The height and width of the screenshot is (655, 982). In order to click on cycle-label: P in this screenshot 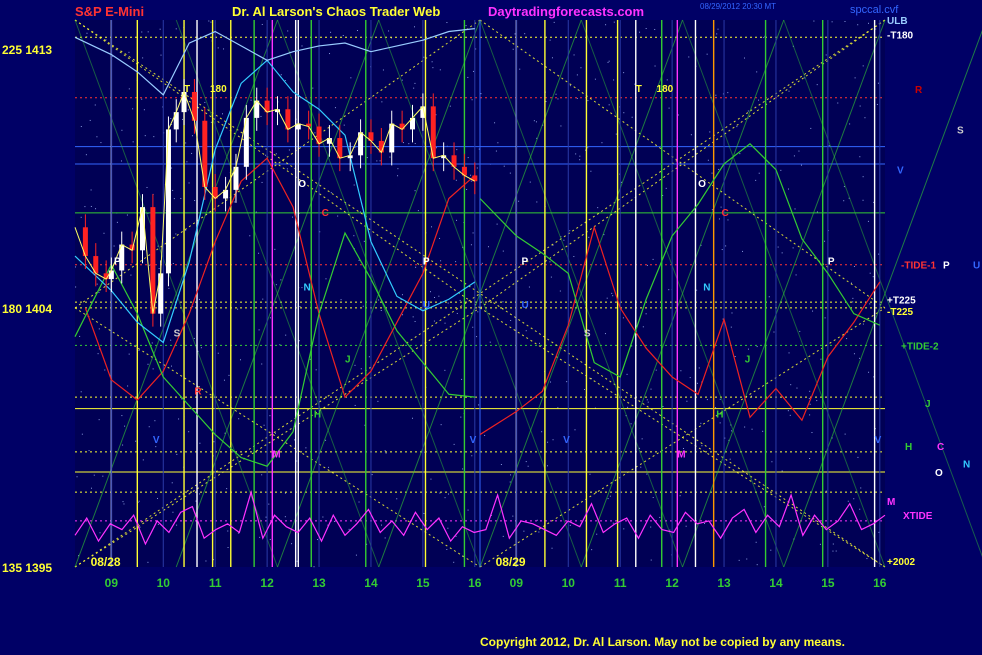, I will do `click(831, 262)`.